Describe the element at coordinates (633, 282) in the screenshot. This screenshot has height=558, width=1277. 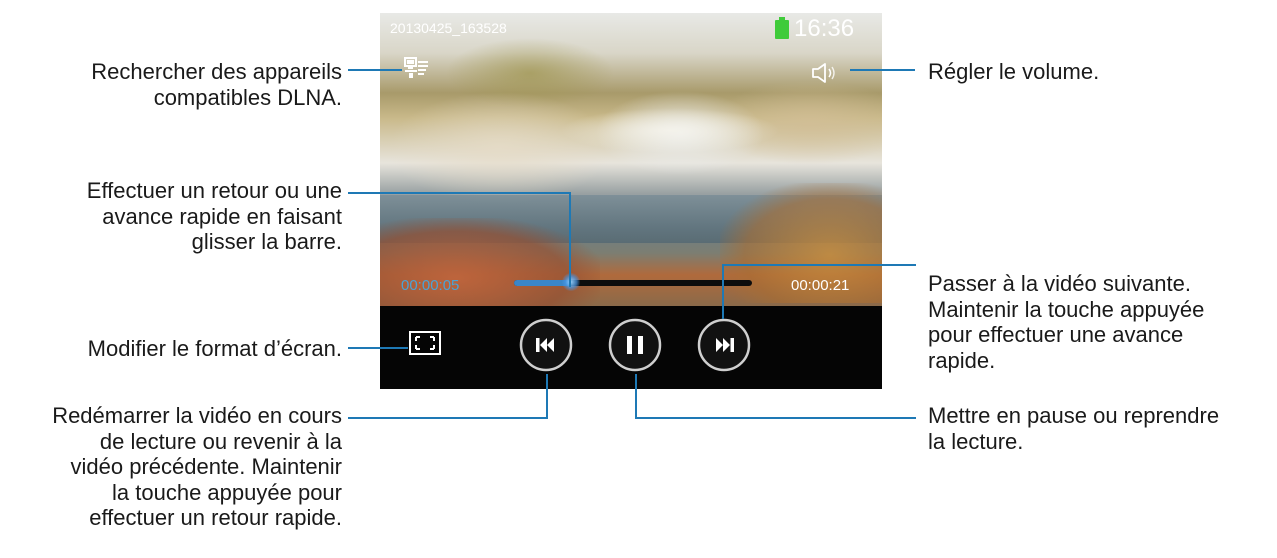
I see `seek-bar` at that location.